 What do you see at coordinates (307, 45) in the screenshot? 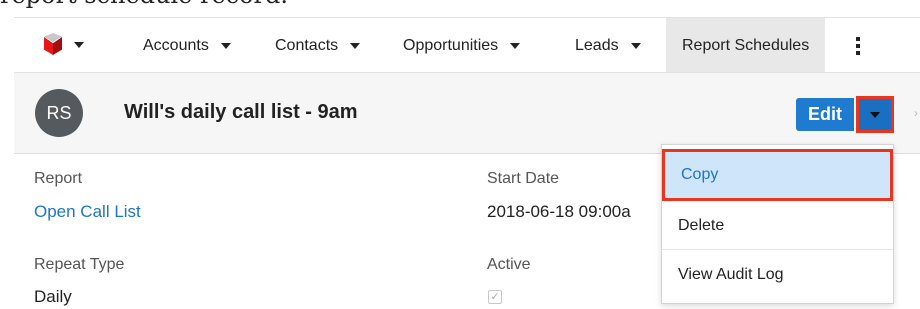
I see `nav-tab-label: Contacts` at bounding box center [307, 45].